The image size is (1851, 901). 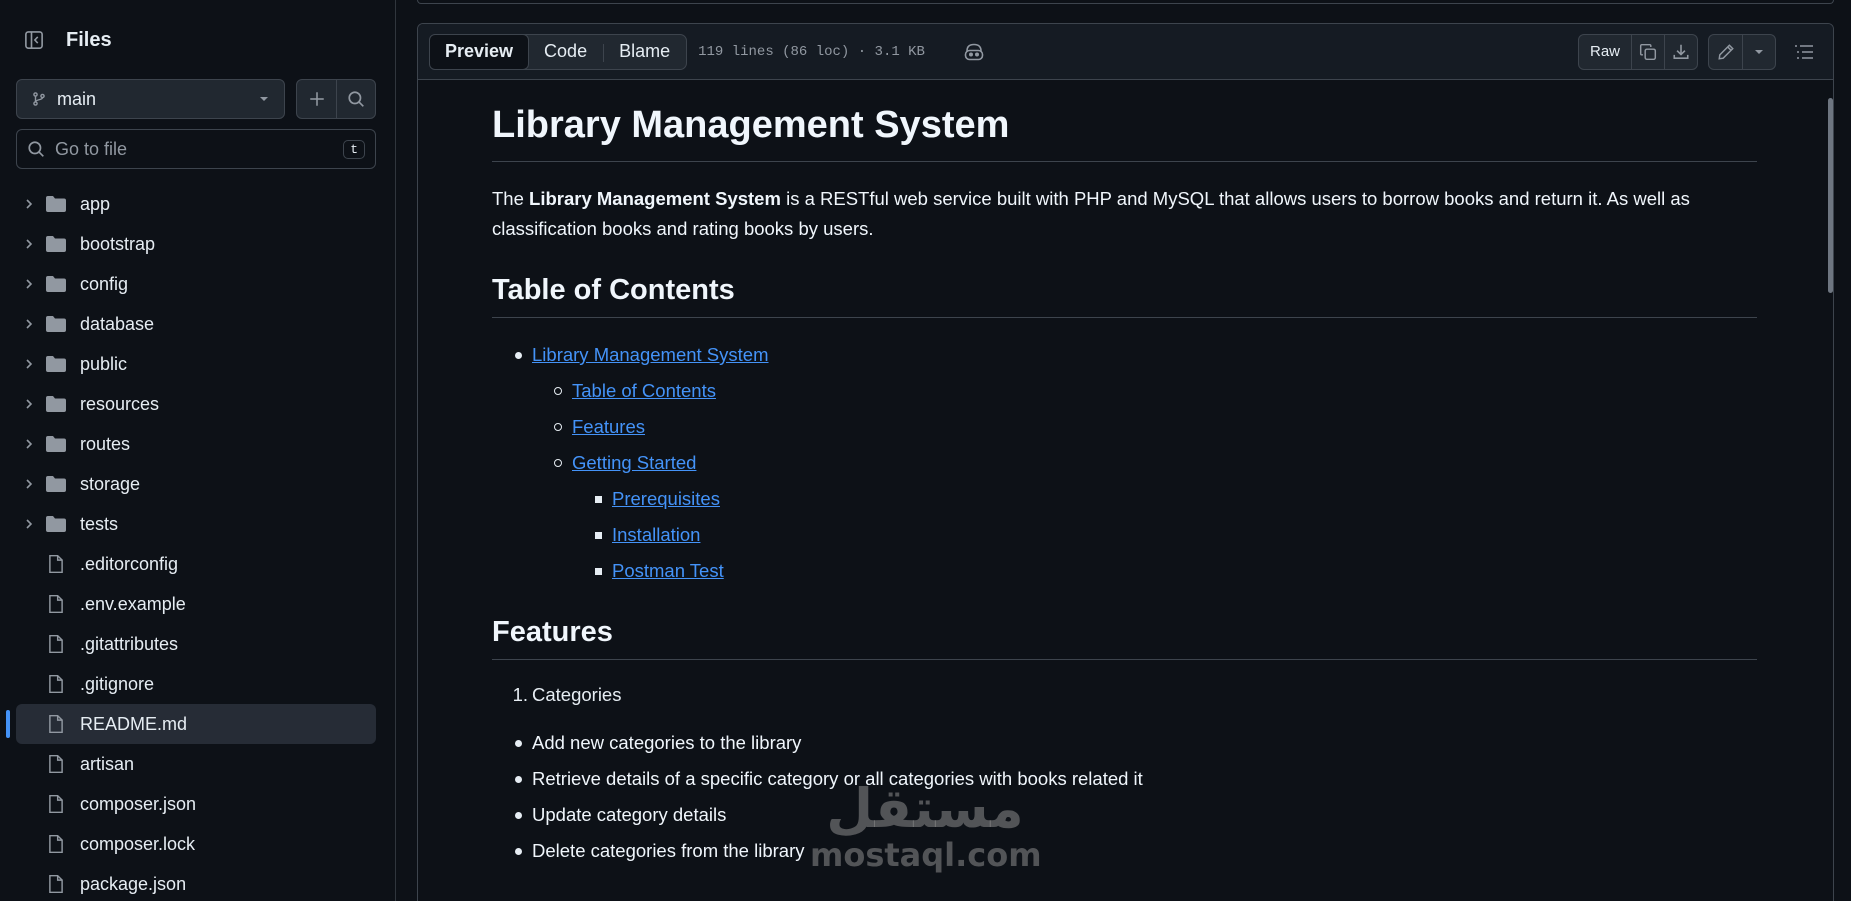 What do you see at coordinates (656, 535) in the screenshot?
I see `toc-link-installation: Installation` at bounding box center [656, 535].